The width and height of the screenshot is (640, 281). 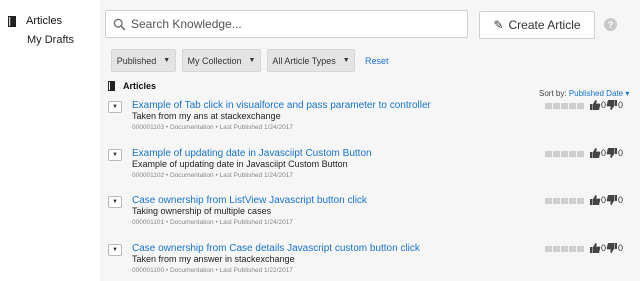 What do you see at coordinates (627, 93) in the screenshot?
I see `caret-down-icon: ▾` at bounding box center [627, 93].